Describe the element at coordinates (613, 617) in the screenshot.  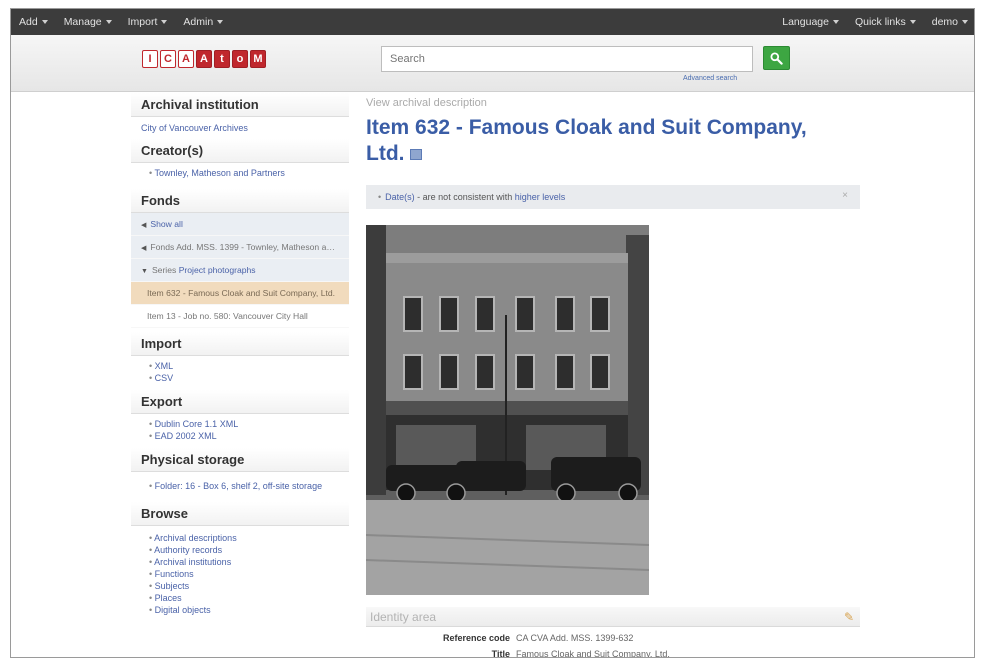
I see `identity-area-heading: Identity area ✎` at that location.